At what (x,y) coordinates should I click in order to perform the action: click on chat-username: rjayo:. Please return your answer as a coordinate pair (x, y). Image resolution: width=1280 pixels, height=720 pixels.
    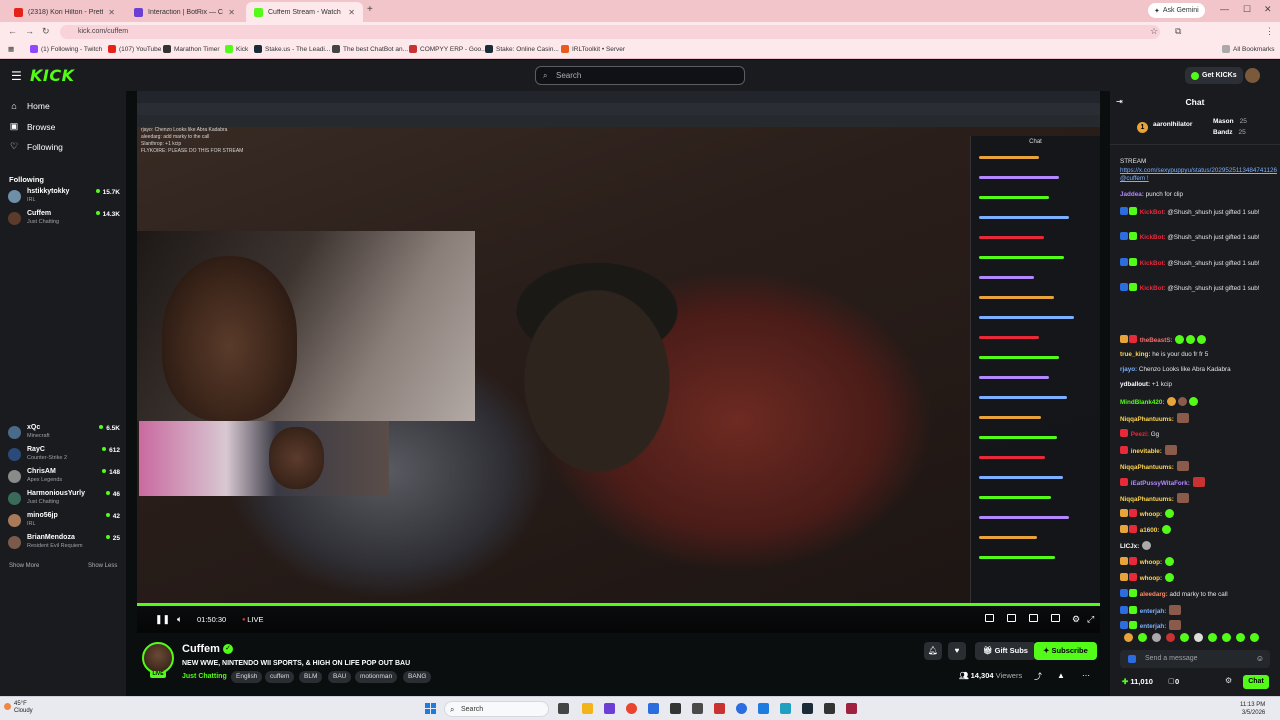
    Looking at the image, I should click on (1128, 369).